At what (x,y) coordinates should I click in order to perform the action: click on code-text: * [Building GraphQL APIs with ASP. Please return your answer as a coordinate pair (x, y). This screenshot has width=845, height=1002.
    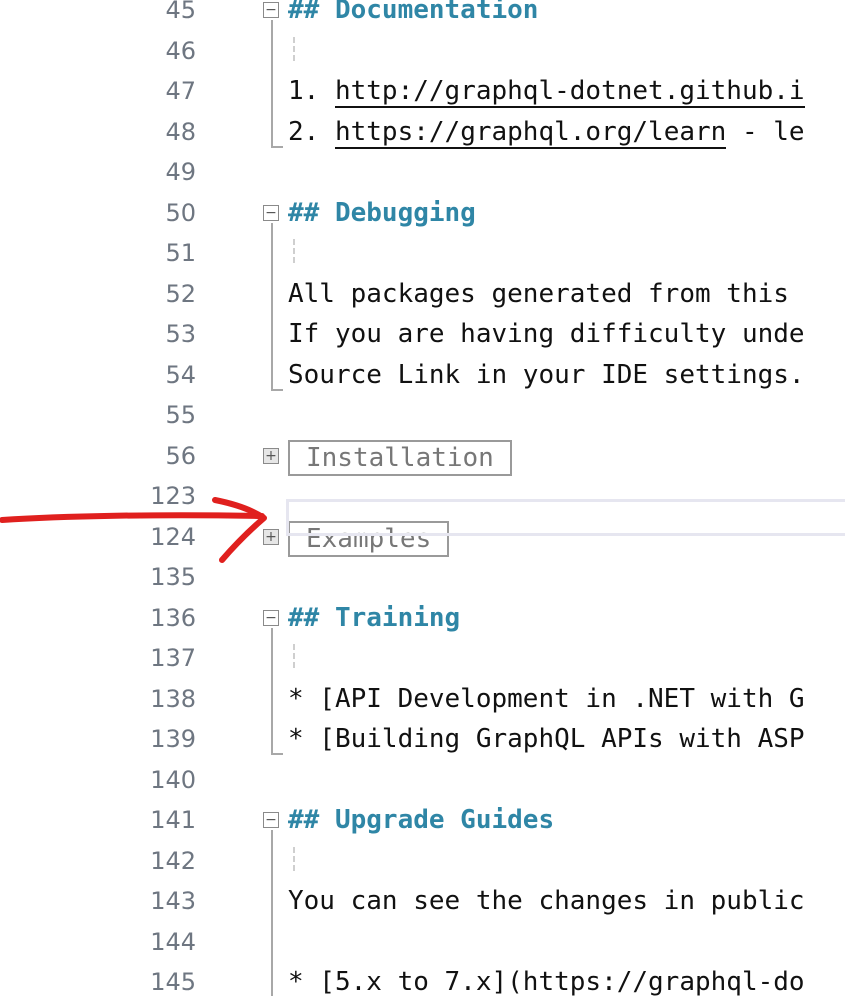
    Looking at the image, I should click on (546, 739).